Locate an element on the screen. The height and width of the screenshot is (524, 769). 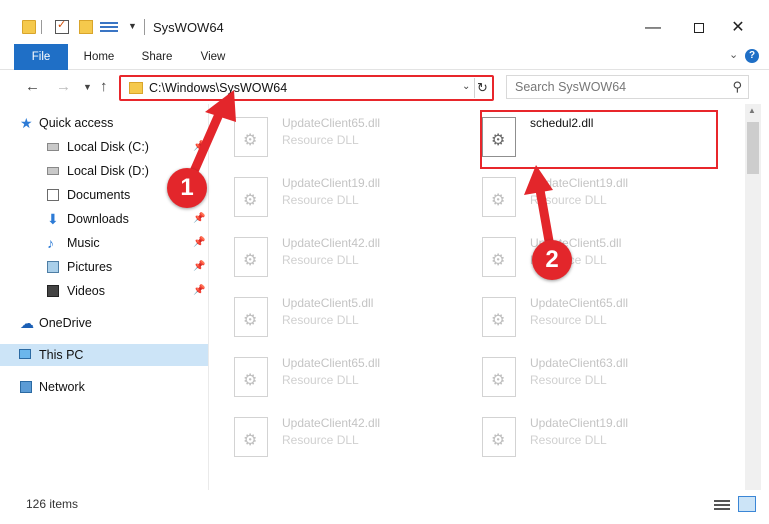
properties-icon is located at coordinates (62, 26).